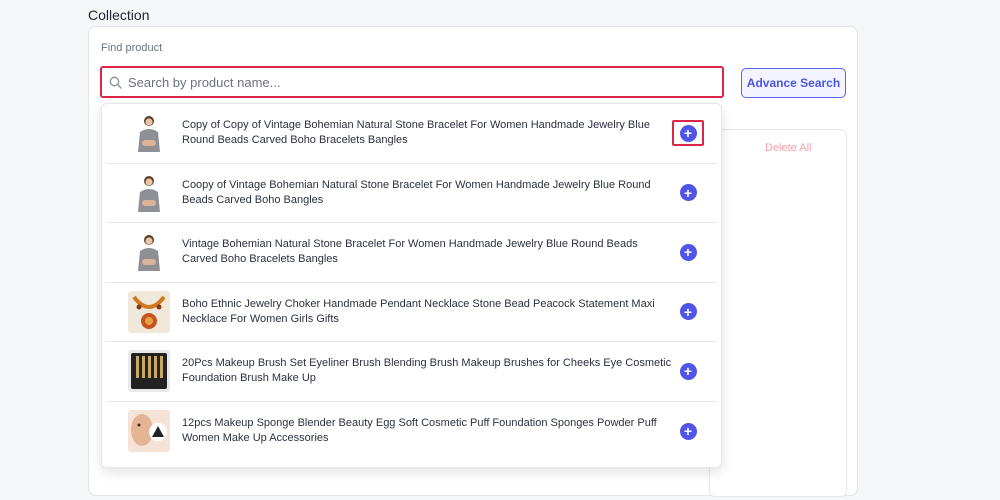 This screenshot has height=500, width=1000. I want to click on find-product-label: Find product, so click(132, 48).